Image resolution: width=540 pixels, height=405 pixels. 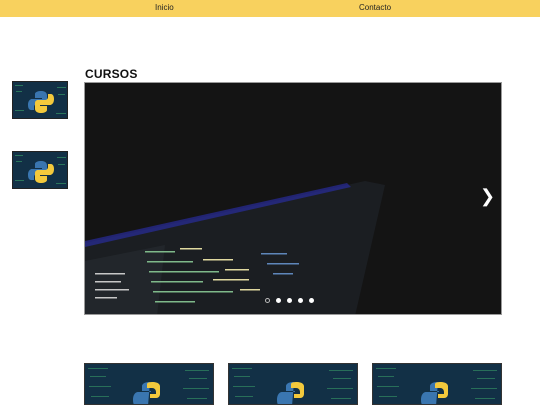 What do you see at coordinates (270, 8) in the screenshot?
I see `top-nav: Inicio Contacto` at bounding box center [270, 8].